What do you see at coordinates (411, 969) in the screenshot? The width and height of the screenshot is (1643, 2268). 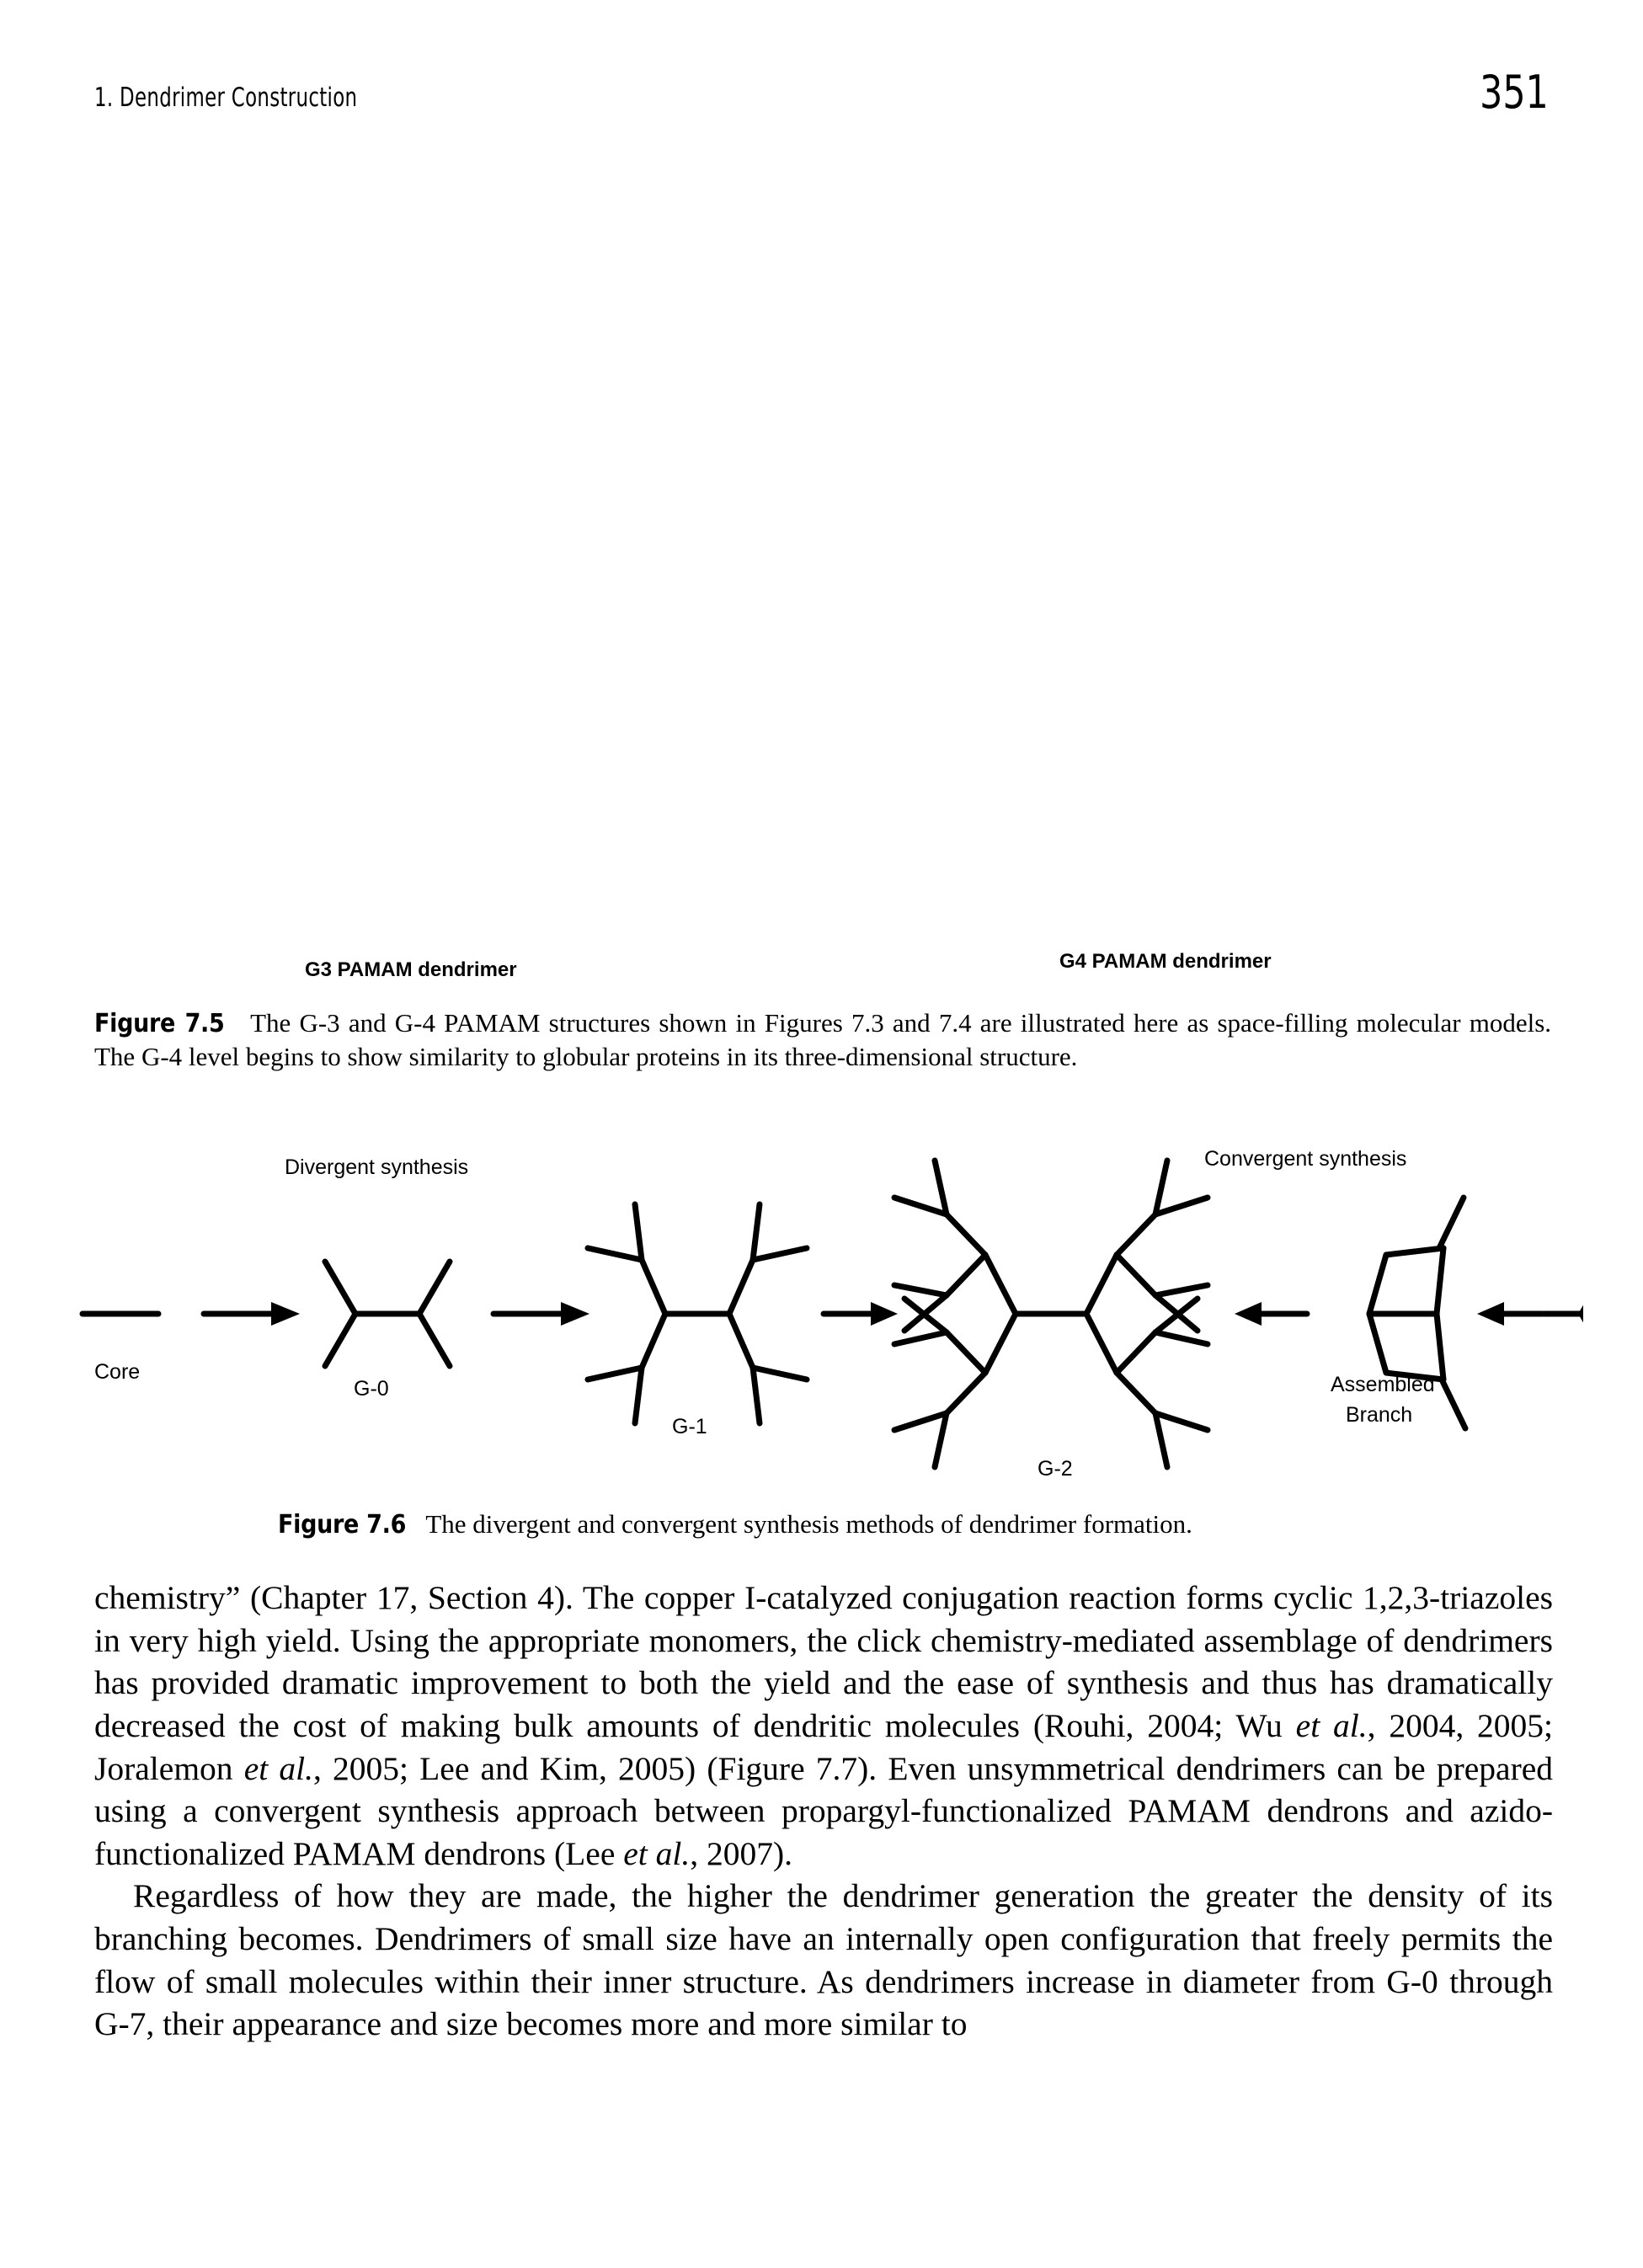 I see `g3-model-label: G3 PAMAM dendrimer` at bounding box center [411, 969].